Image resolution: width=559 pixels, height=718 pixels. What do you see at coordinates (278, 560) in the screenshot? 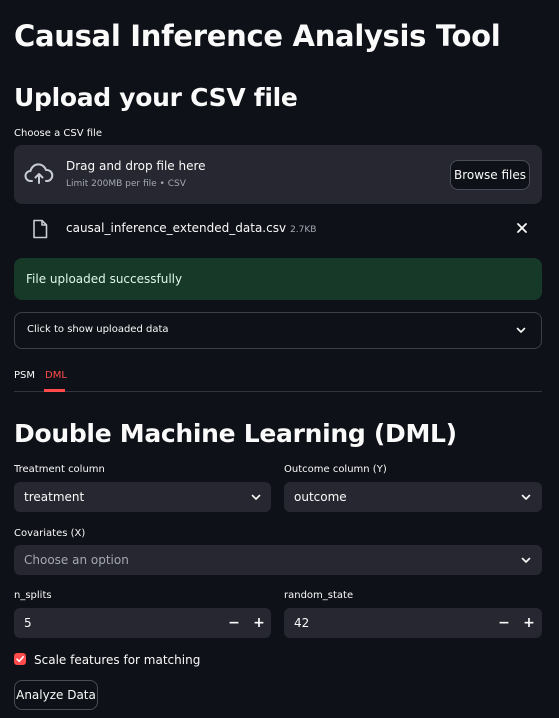
I see `covariates-multiselect: Choose an option` at bounding box center [278, 560].